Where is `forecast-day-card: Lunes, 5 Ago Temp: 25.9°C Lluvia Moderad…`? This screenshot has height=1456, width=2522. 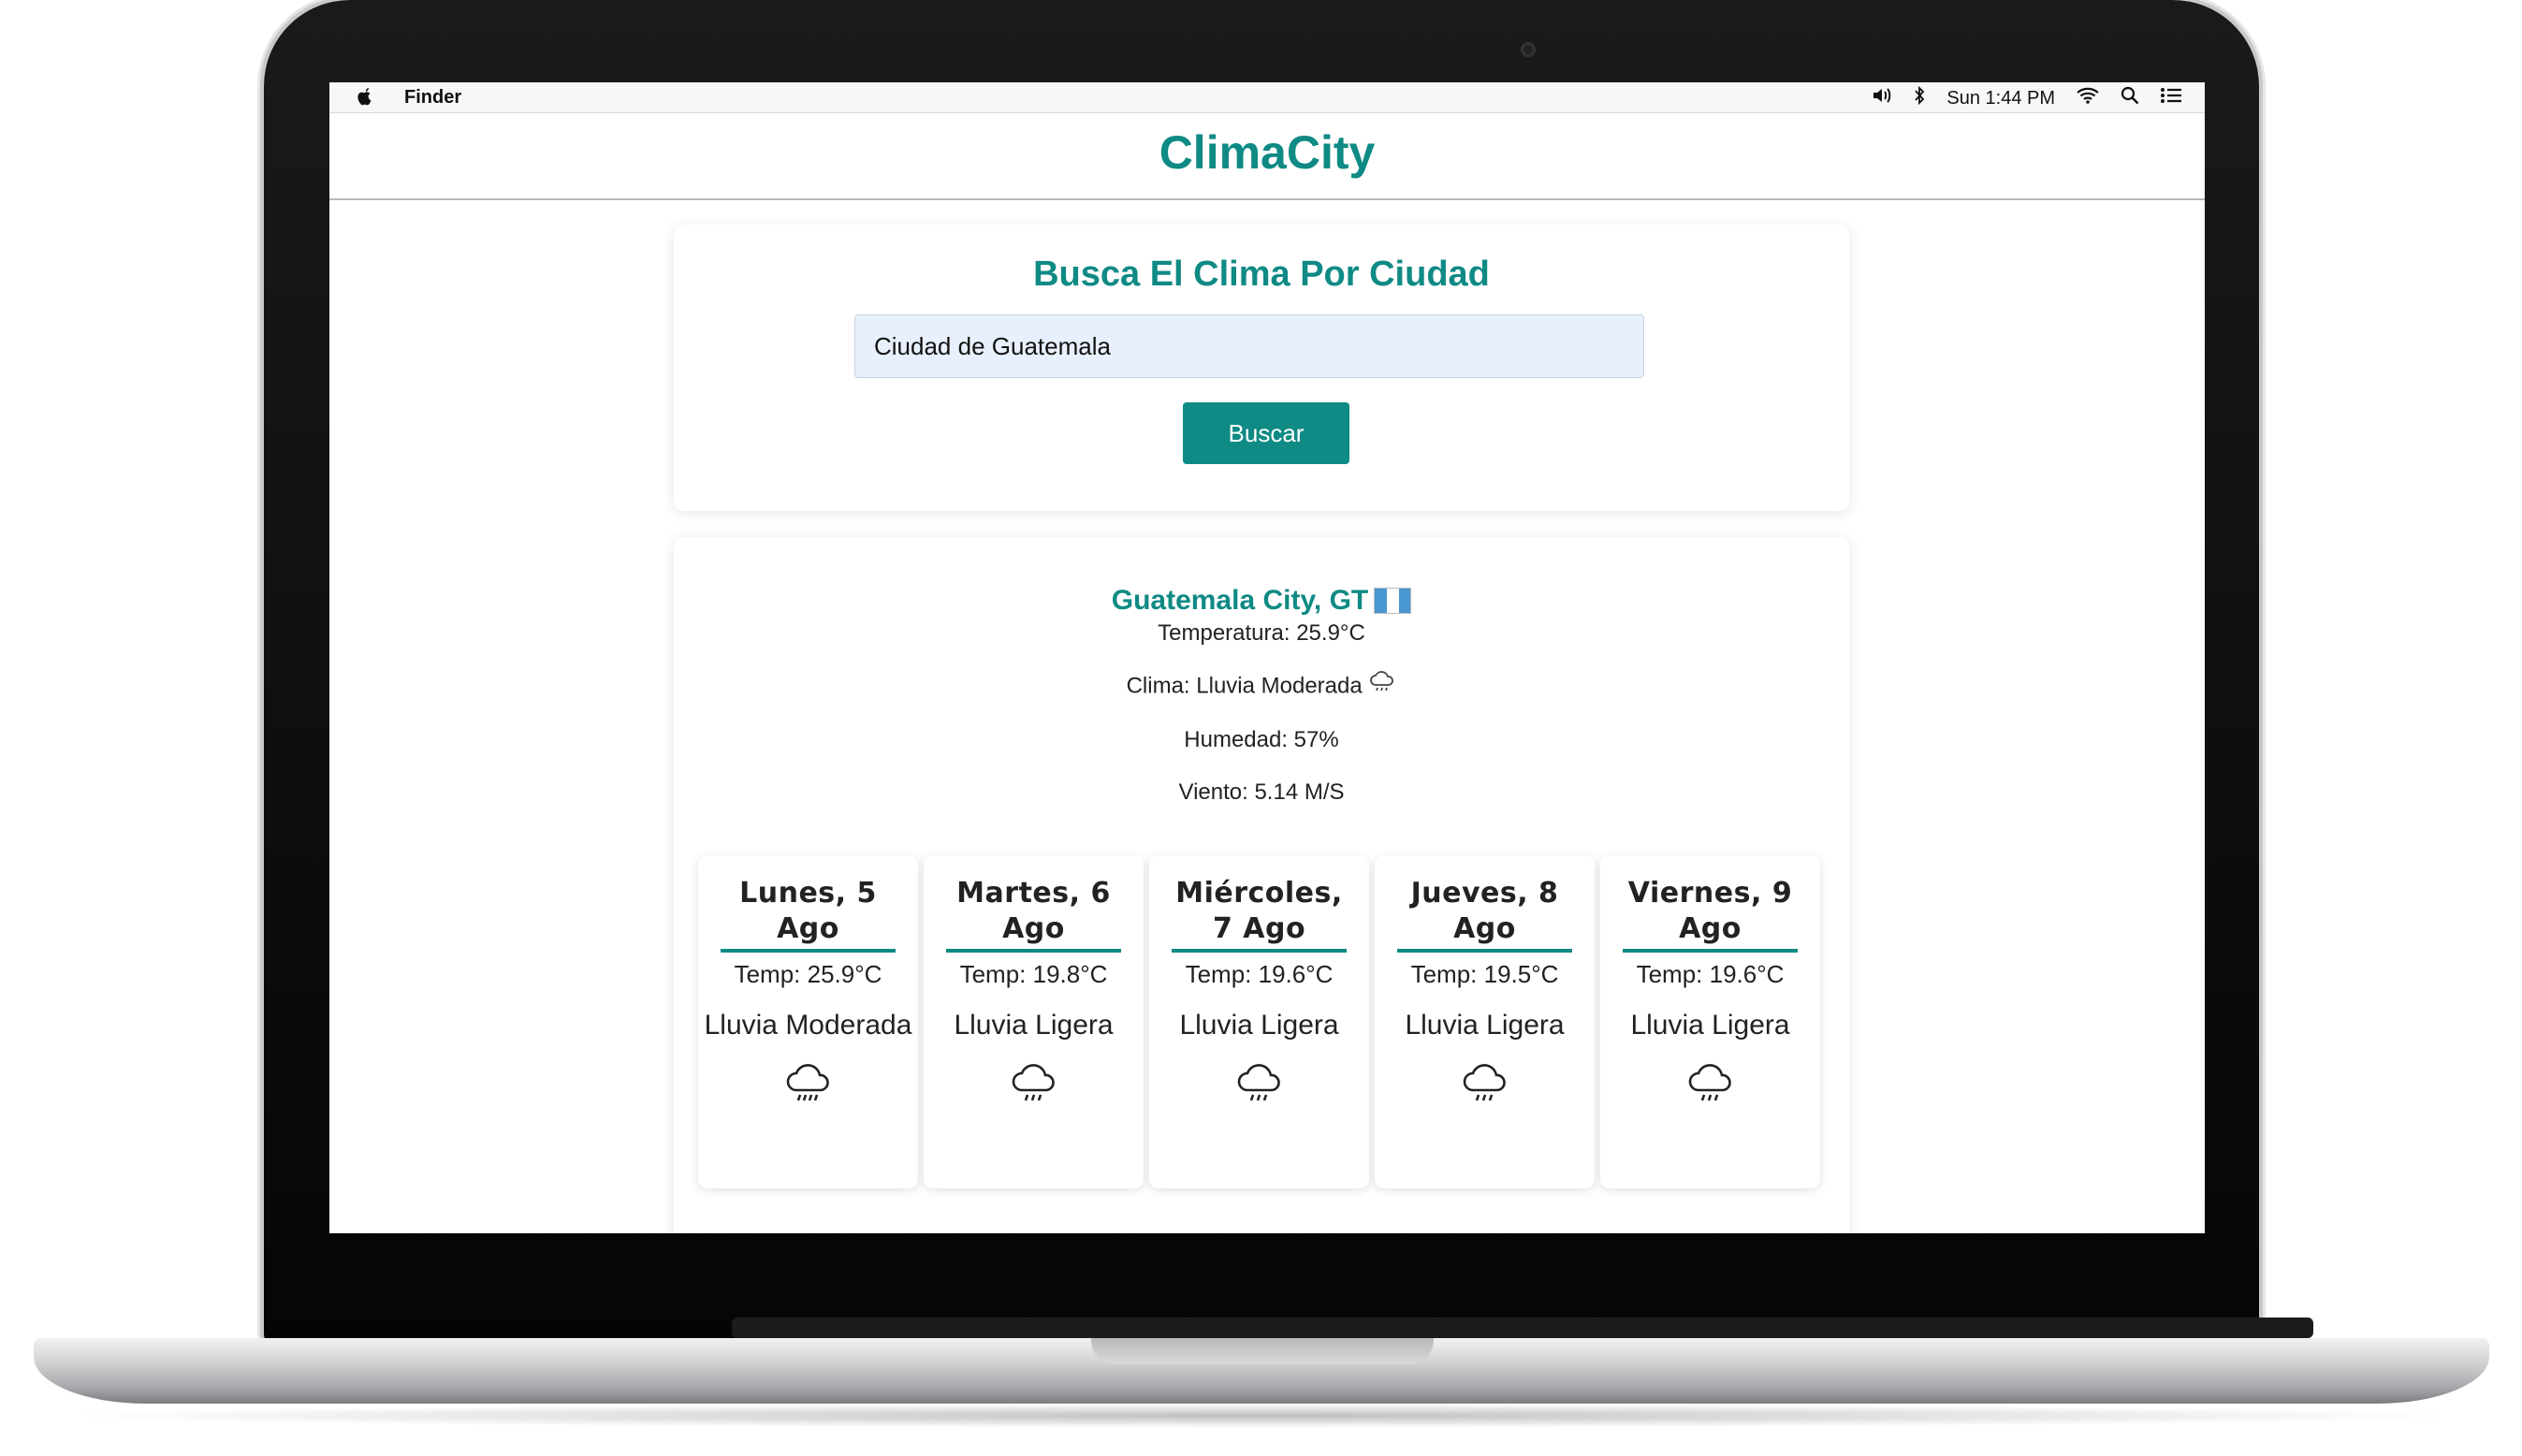
forecast-day-card: Lunes, 5 Ago Temp: 25.9°C Lluvia Moderad… is located at coordinates (808, 1021).